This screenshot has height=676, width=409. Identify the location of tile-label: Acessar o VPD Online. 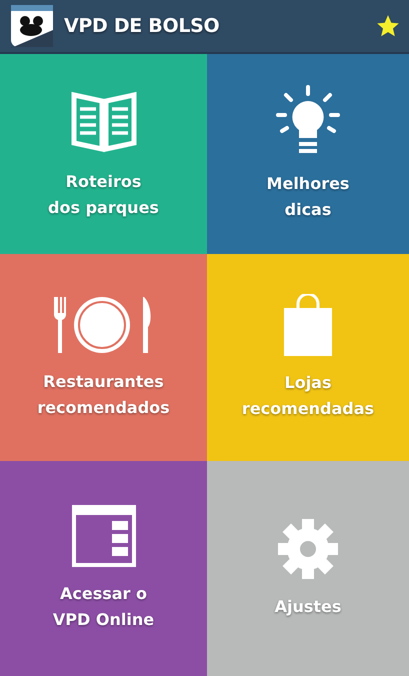
(103, 606).